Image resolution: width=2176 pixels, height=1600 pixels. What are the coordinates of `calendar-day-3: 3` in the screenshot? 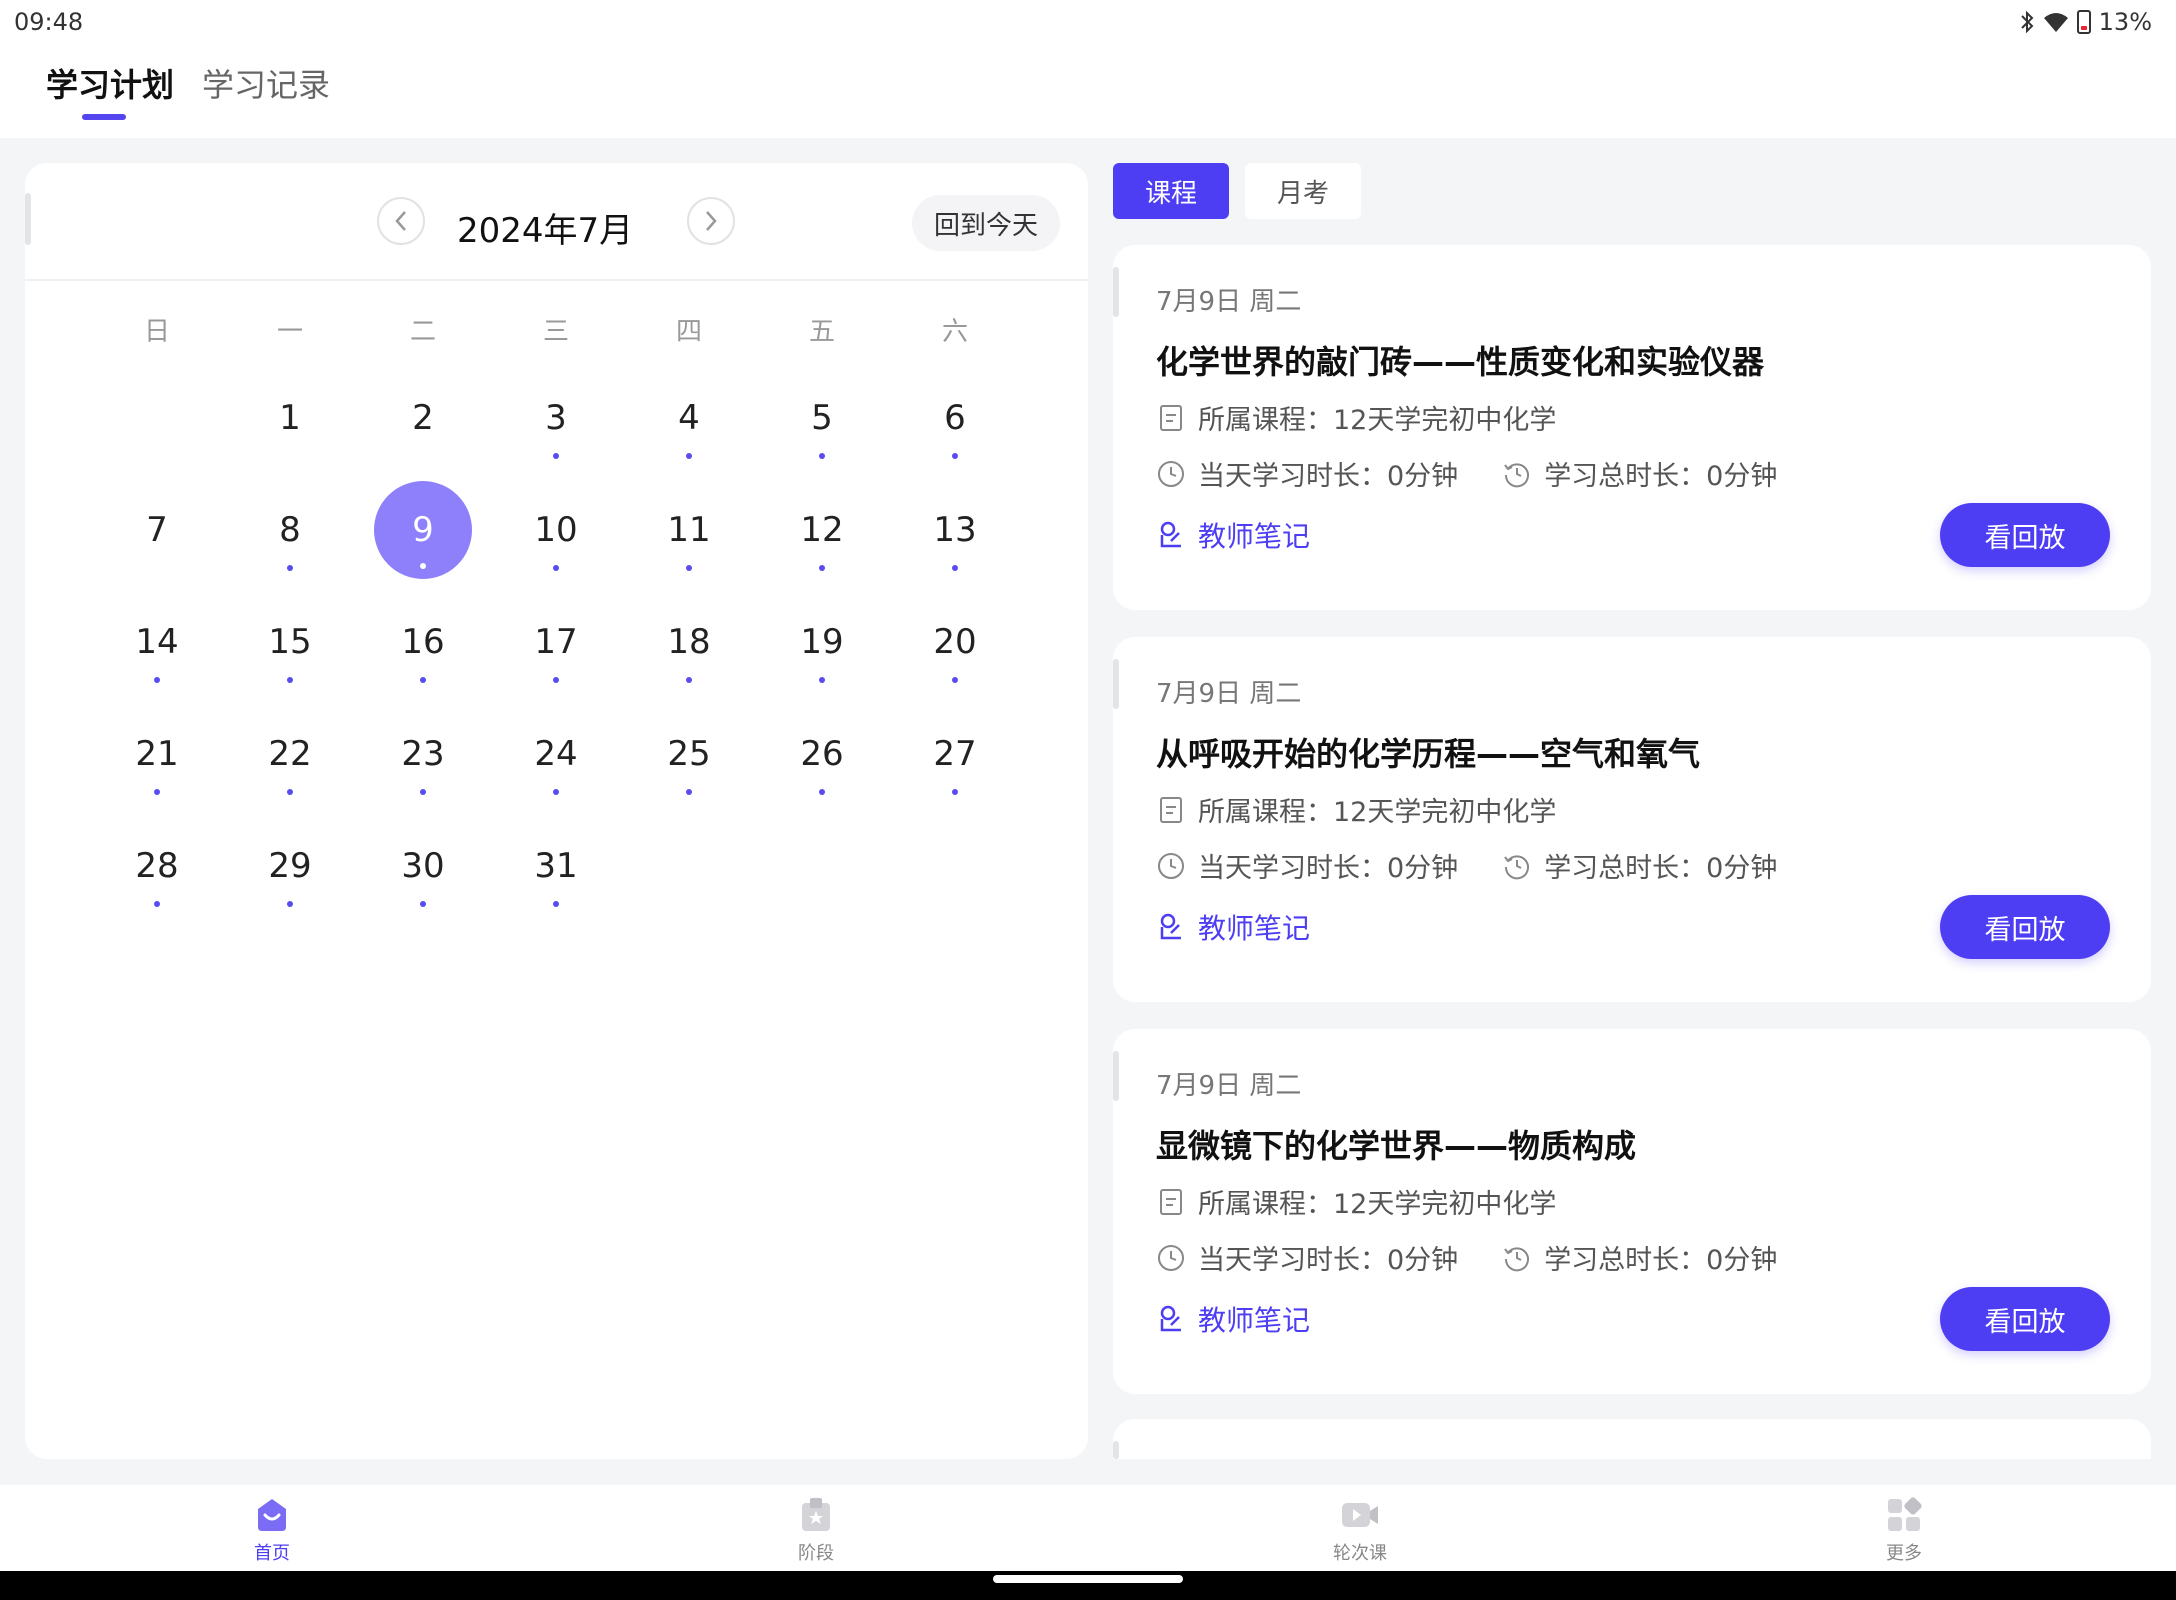 It's located at (556, 418).